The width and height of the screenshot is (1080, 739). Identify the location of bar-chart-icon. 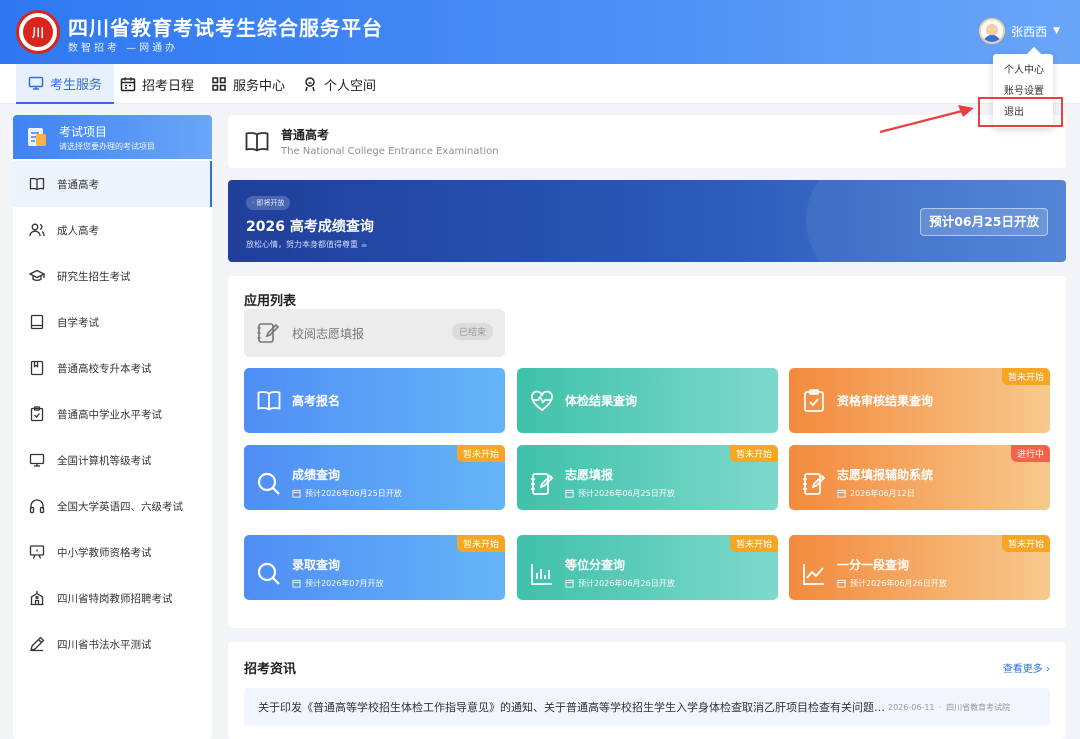
(541, 574).